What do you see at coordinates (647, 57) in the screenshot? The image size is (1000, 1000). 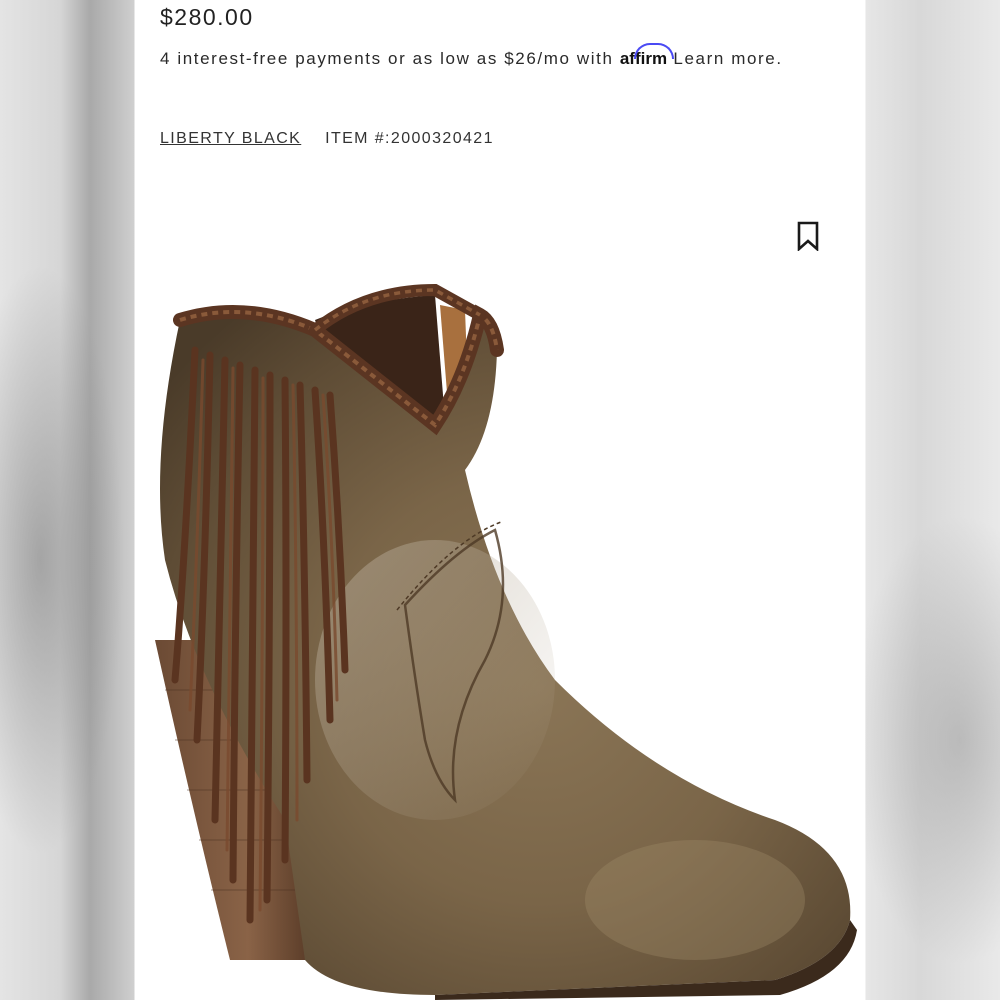 I see `affirm-logo: affirm` at bounding box center [647, 57].